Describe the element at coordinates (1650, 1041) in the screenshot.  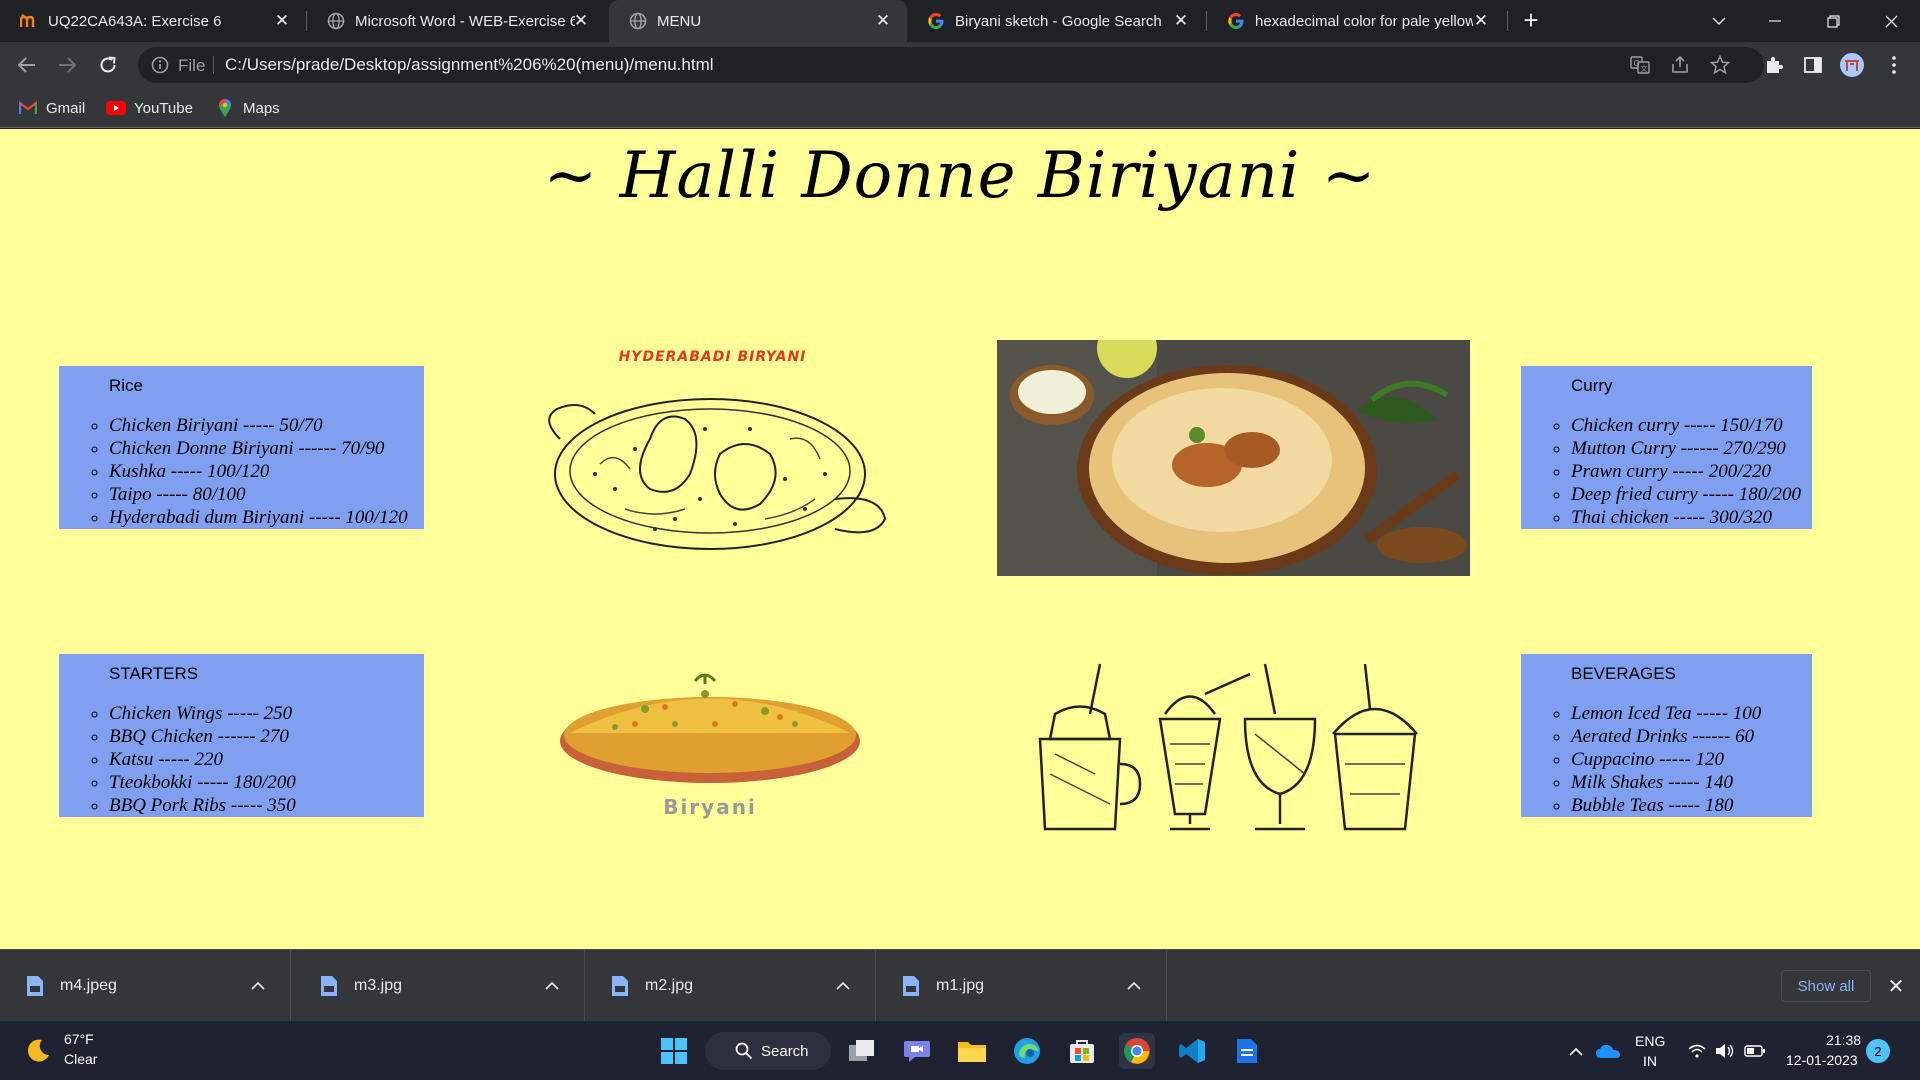
I see `language-label: ENG` at that location.